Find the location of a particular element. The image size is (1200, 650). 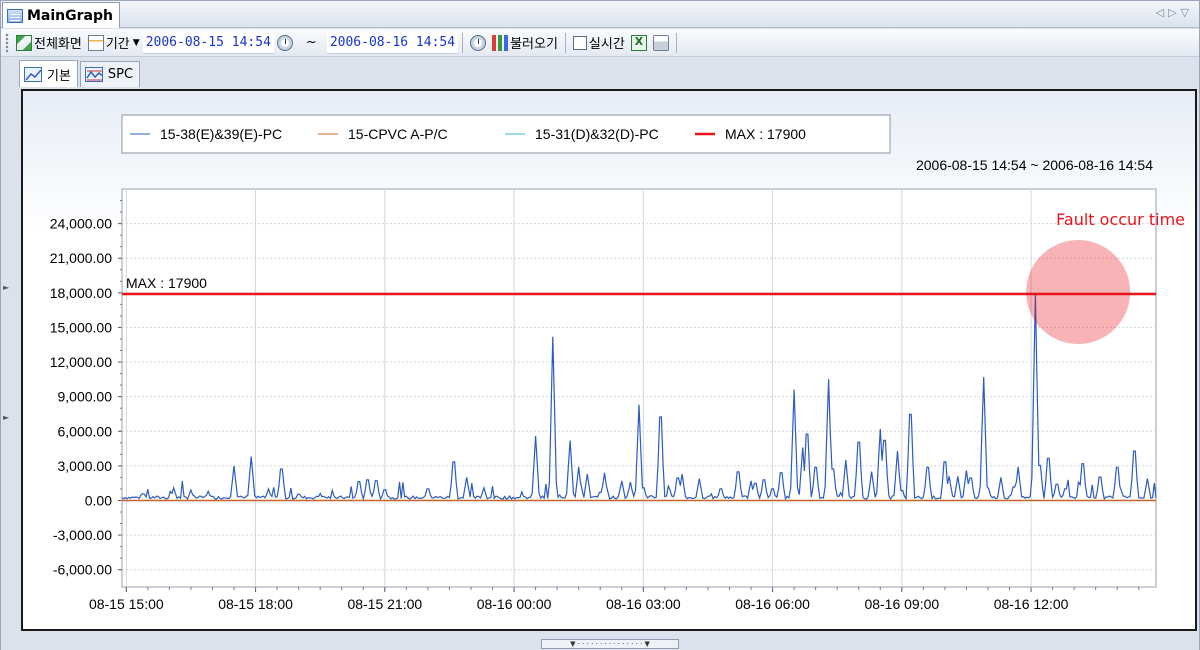

y-tick-label: 9,000.00 is located at coordinates (85, 397).